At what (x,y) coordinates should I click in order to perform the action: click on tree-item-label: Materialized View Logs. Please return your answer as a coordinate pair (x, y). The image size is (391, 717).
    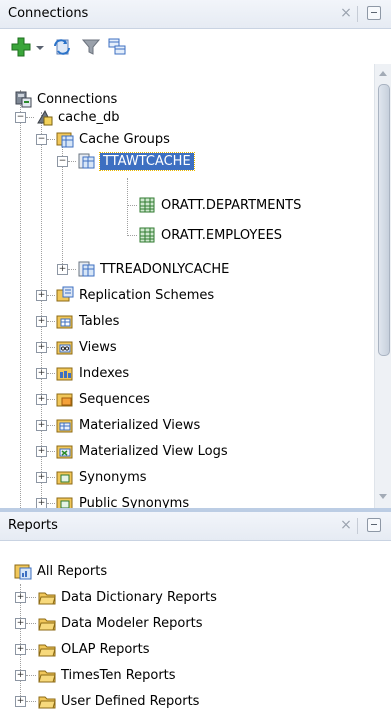
    Looking at the image, I should click on (153, 451).